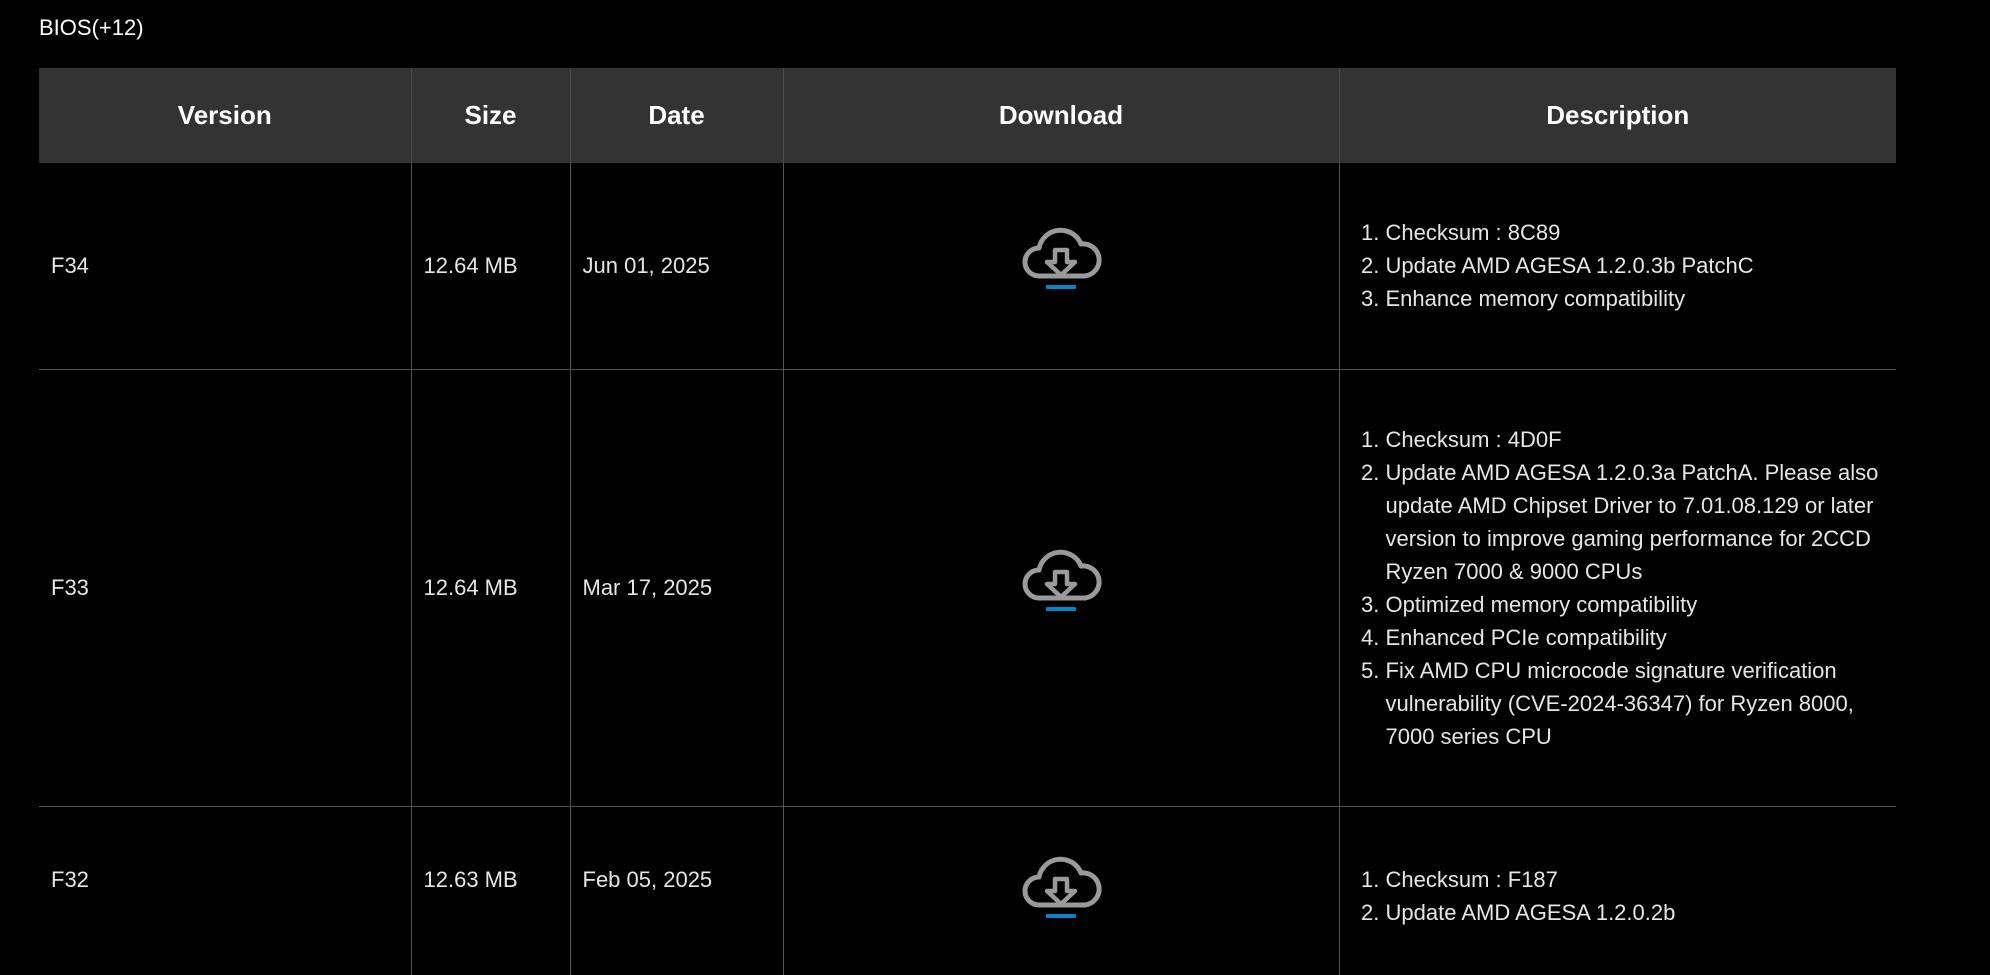 Image resolution: width=1990 pixels, height=975 pixels. What do you see at coordinates (676, 588) in the screenshot?
I see `date-cell: Mar 17, 2025` at bounding box center [676, 588].